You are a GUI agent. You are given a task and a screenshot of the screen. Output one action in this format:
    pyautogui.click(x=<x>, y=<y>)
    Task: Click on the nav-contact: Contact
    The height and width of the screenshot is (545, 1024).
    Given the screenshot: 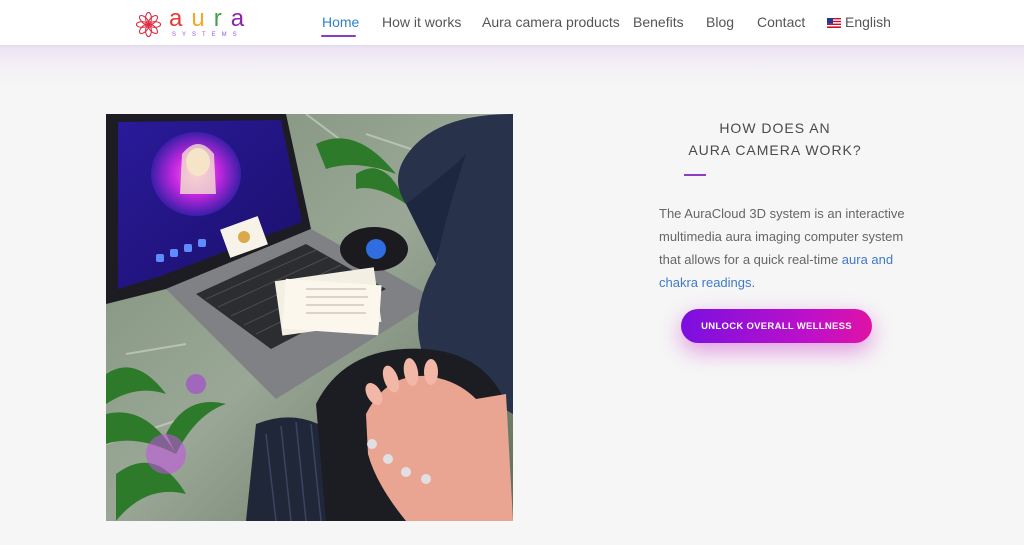 What is the action you would take?
    pyautogui.click(x=781, y=22)
    